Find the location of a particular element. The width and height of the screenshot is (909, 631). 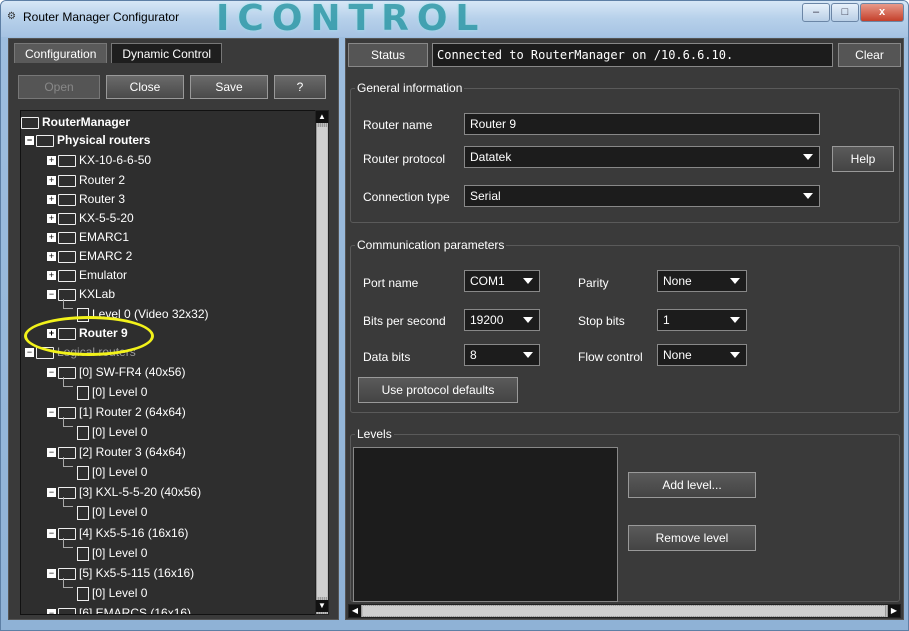

use-protocol-defaults-button: Use protocol defaults is located at coordinates (438, 390).